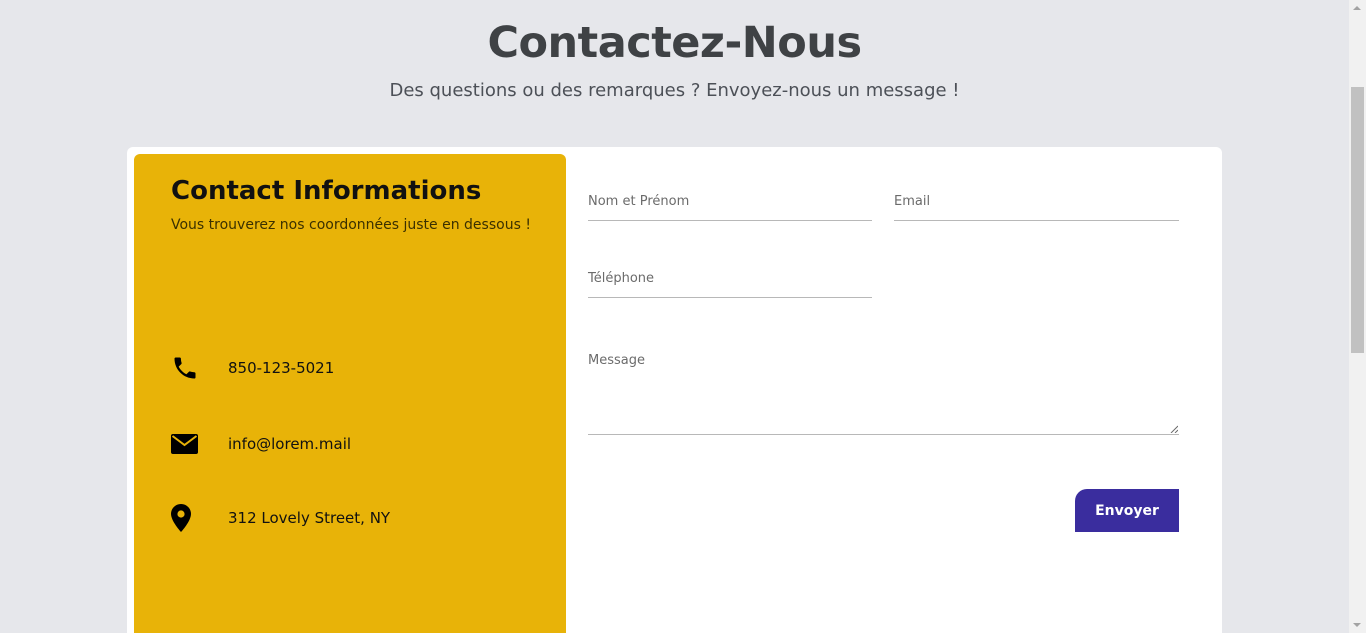  I want to click on scrollbar-thumb, so click(1357, 220).